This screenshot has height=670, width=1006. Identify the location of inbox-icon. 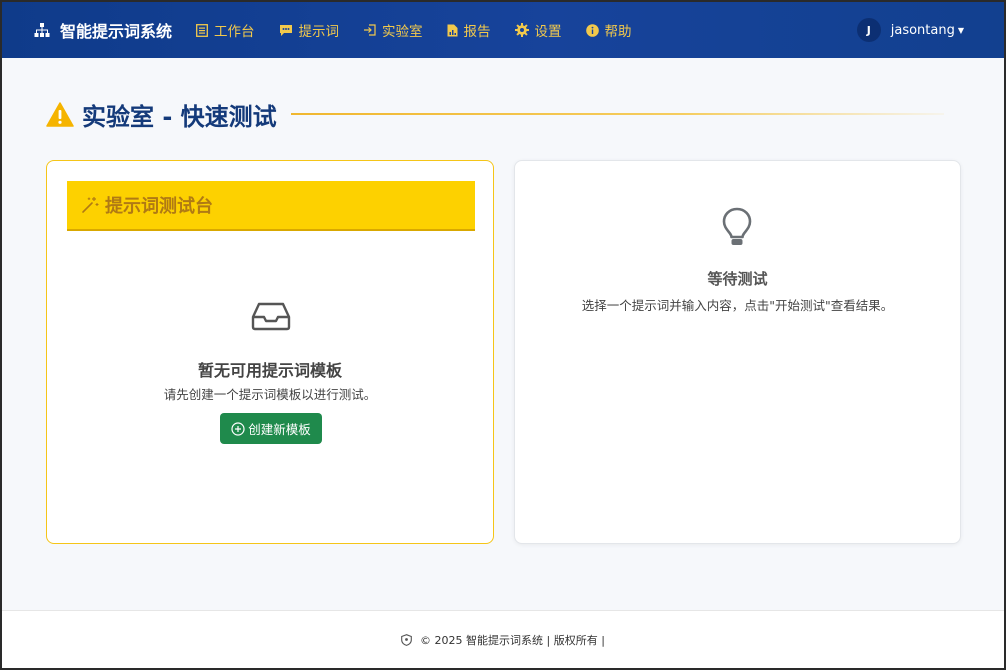
(271, 316).